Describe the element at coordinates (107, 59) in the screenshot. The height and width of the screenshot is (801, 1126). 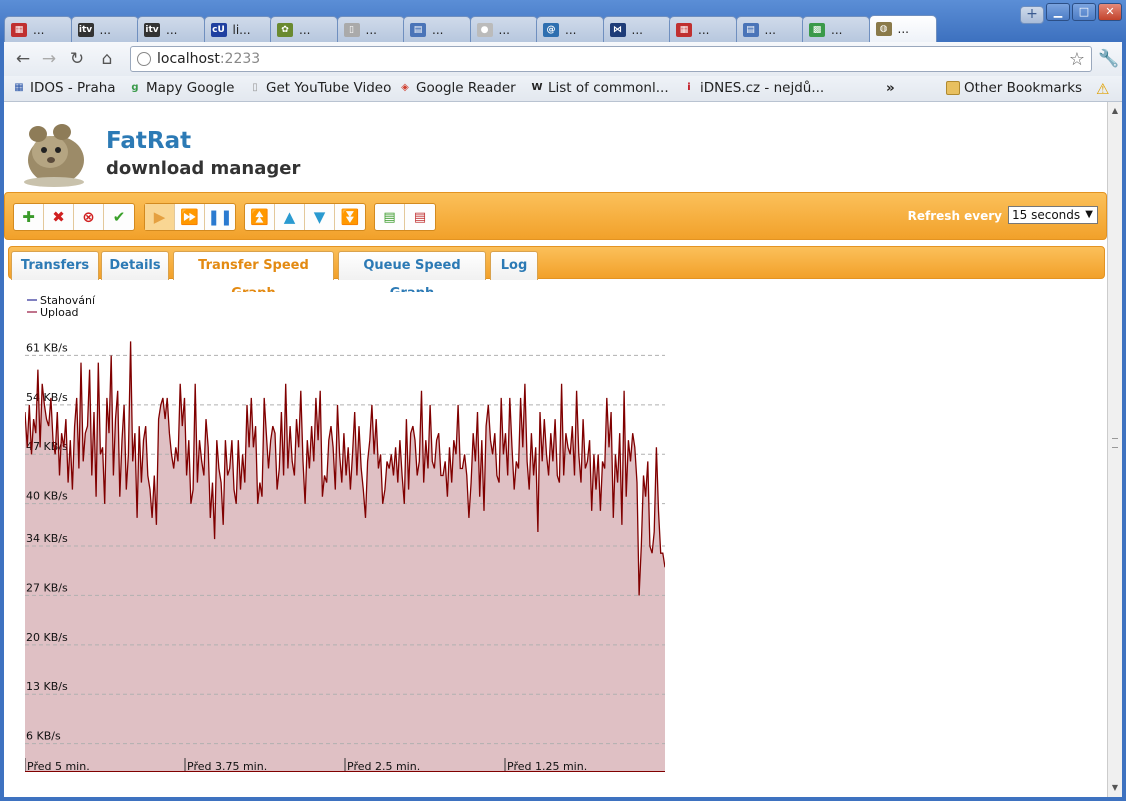
I see `home-icon: ⌂` at that location.